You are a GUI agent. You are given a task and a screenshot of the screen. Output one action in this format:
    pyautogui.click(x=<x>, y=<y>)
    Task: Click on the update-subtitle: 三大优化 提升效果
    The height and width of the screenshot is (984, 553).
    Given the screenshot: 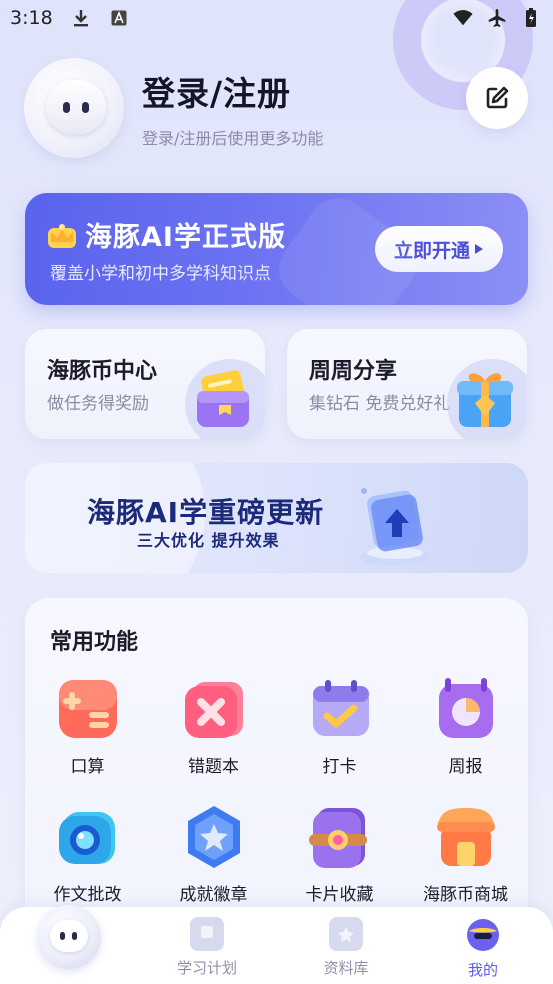 What is the action you would take?
    pyautogui.click(x=208, y=540)
    